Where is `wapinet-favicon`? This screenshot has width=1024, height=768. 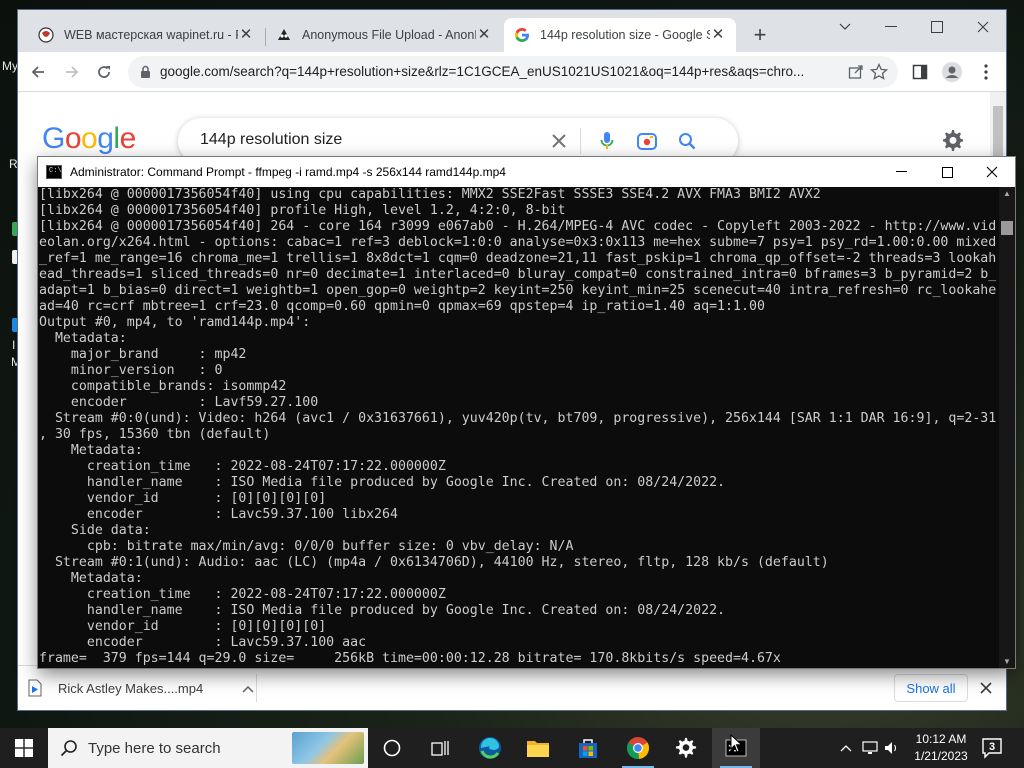 wapinet-favicon is located at coordinates (46, 35).